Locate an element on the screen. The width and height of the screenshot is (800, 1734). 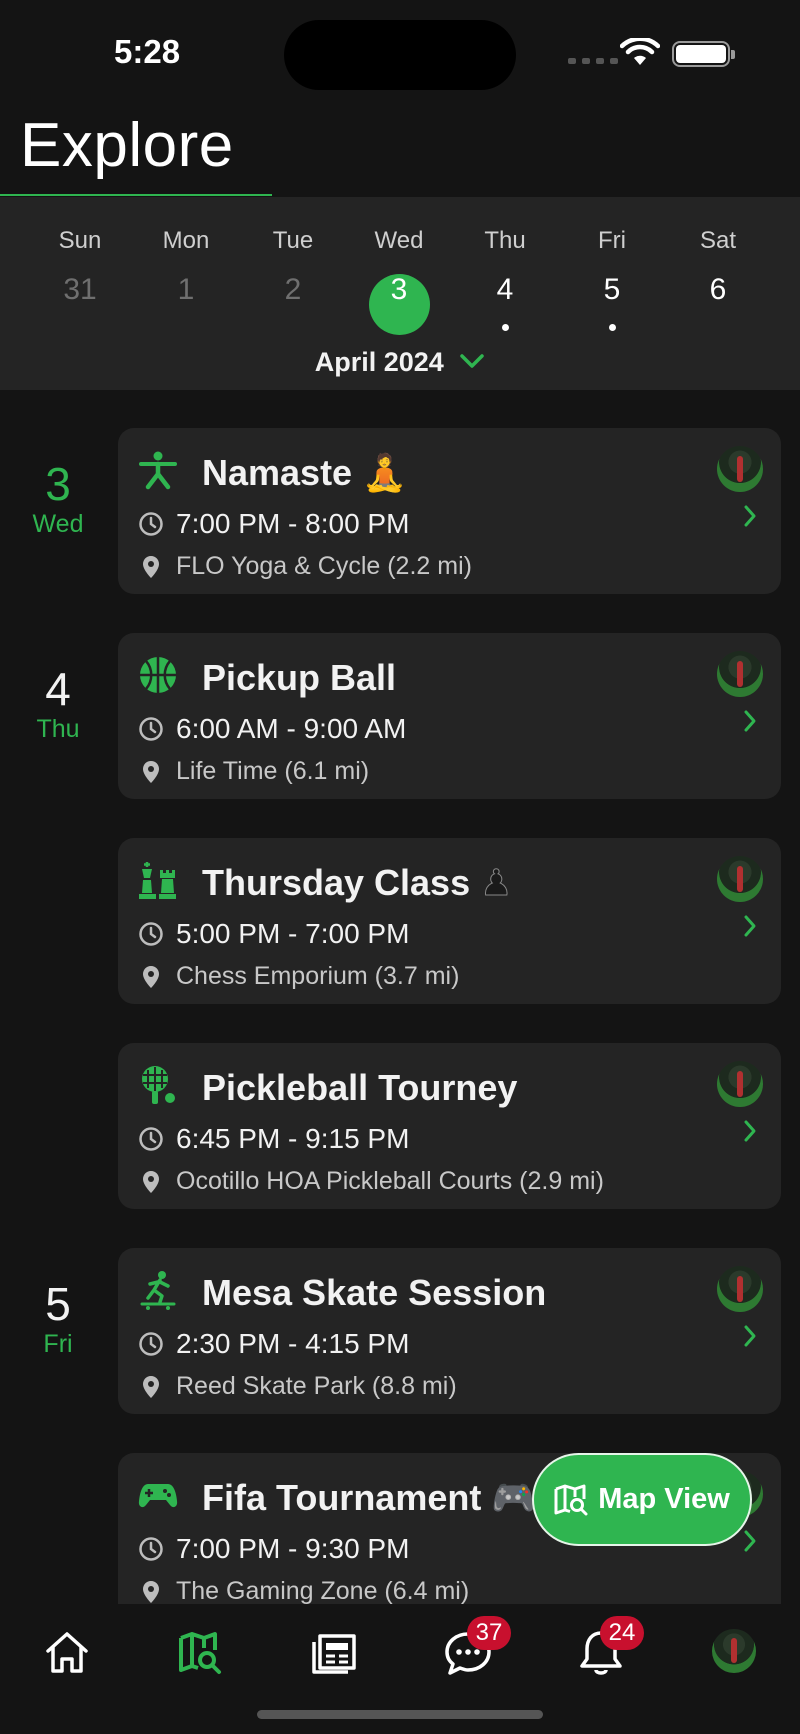
event-emoji: 🎮 is located at coordinates (514, 1497).